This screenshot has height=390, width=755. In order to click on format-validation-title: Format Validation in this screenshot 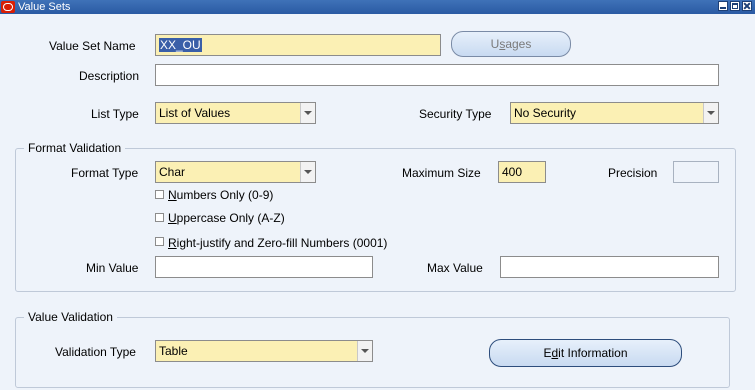, I will do `click(75, 148)`.